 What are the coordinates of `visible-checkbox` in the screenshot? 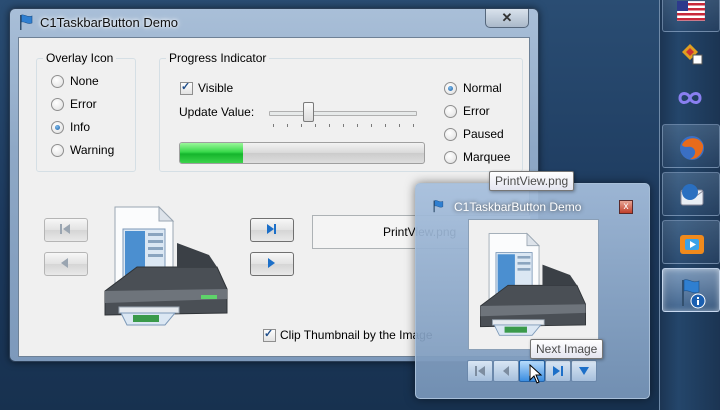 It's located at (186, 87).